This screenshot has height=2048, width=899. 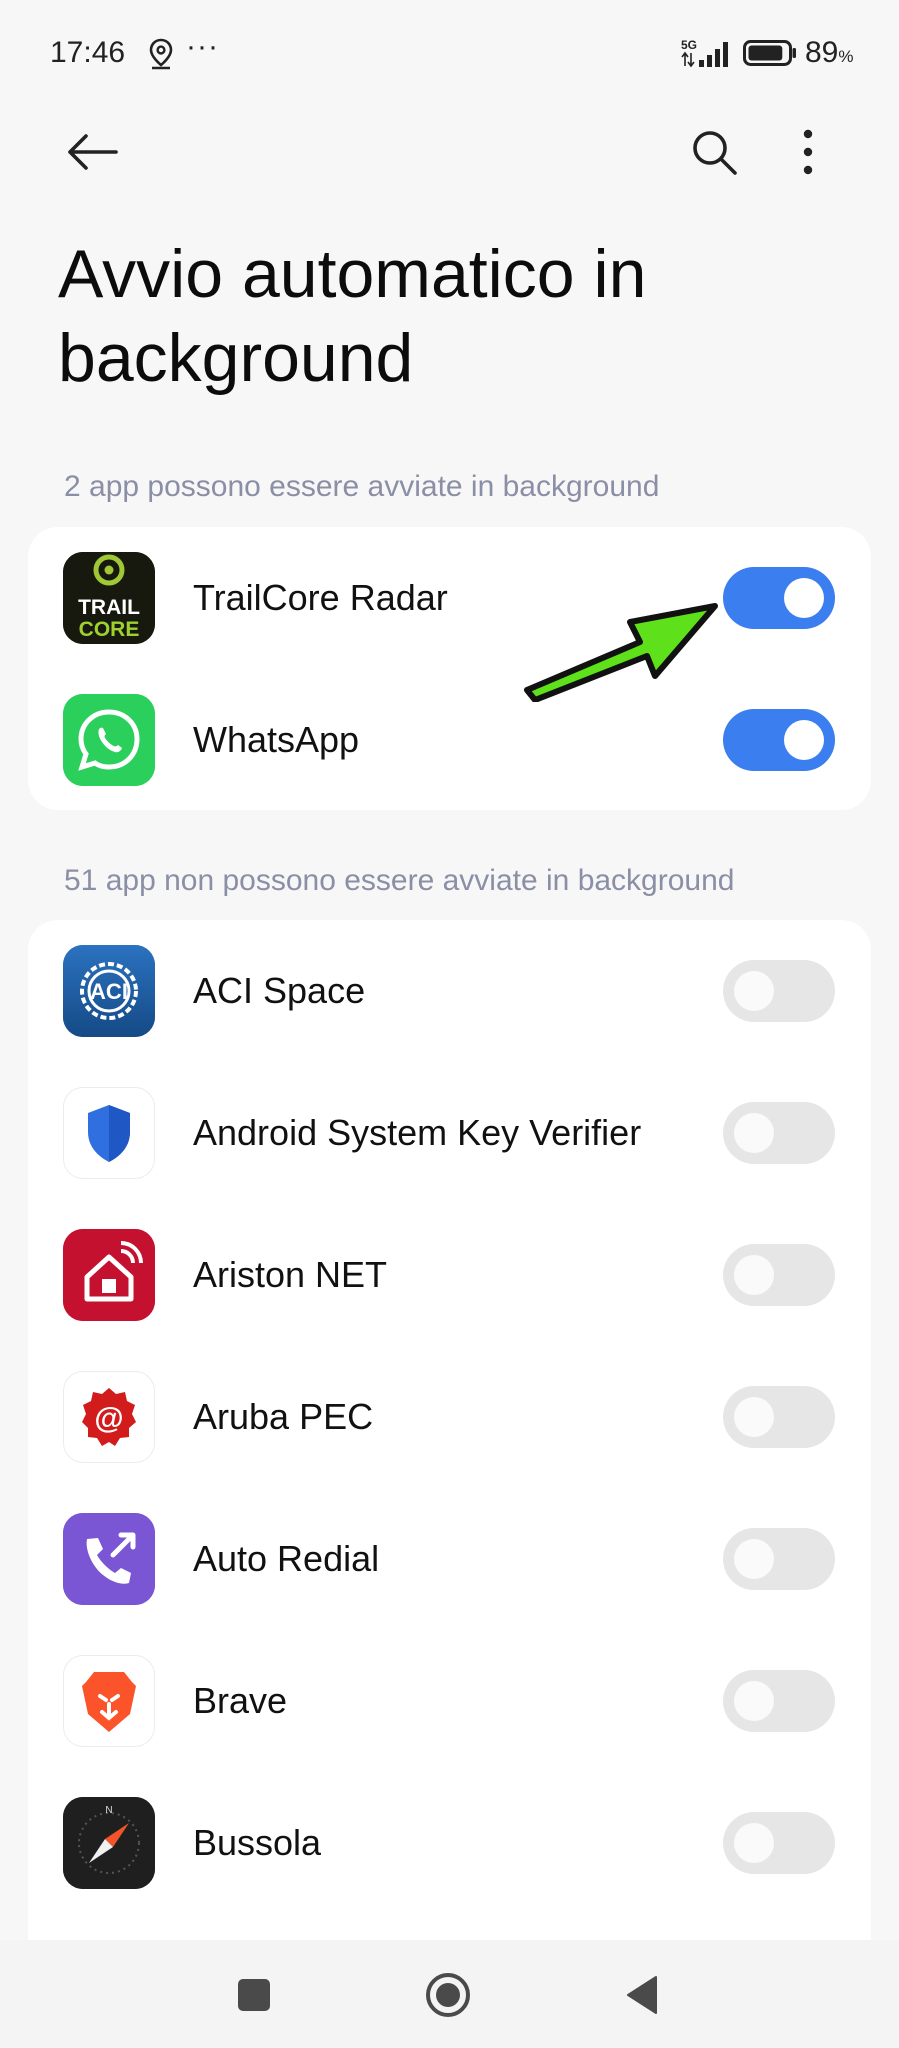 I want to click on app-name: TrailCore Radar, so click(x=320, y=597).